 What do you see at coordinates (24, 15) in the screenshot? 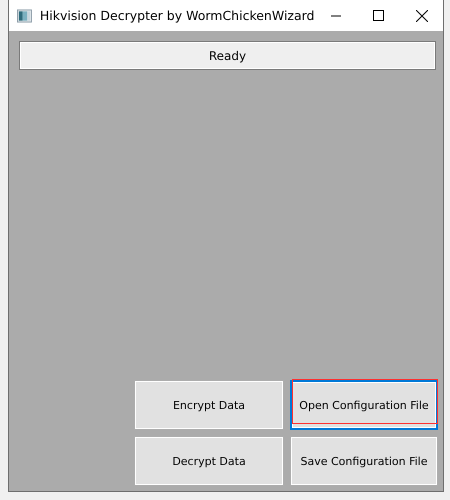
I see `app-icon` at bounding box center [24, 15].